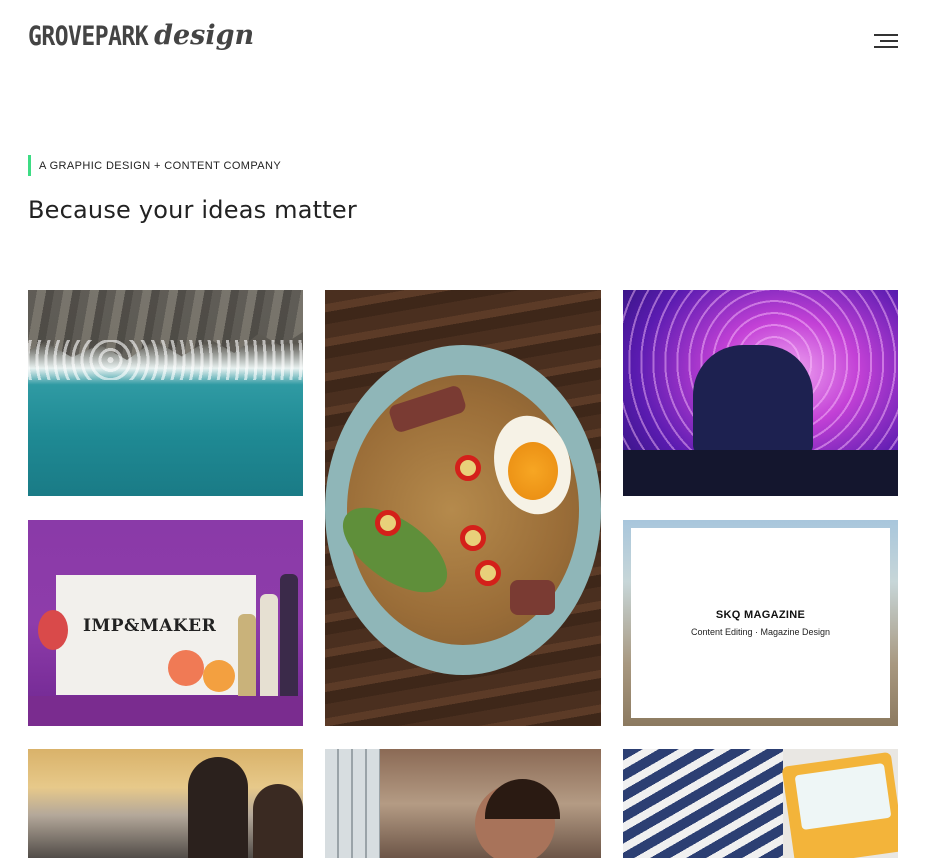 The width and height of the screenshot is (934, 858). Describe the element at coordinates (753, 400) in the screenshot. I see `dj-silhouette` at that location.